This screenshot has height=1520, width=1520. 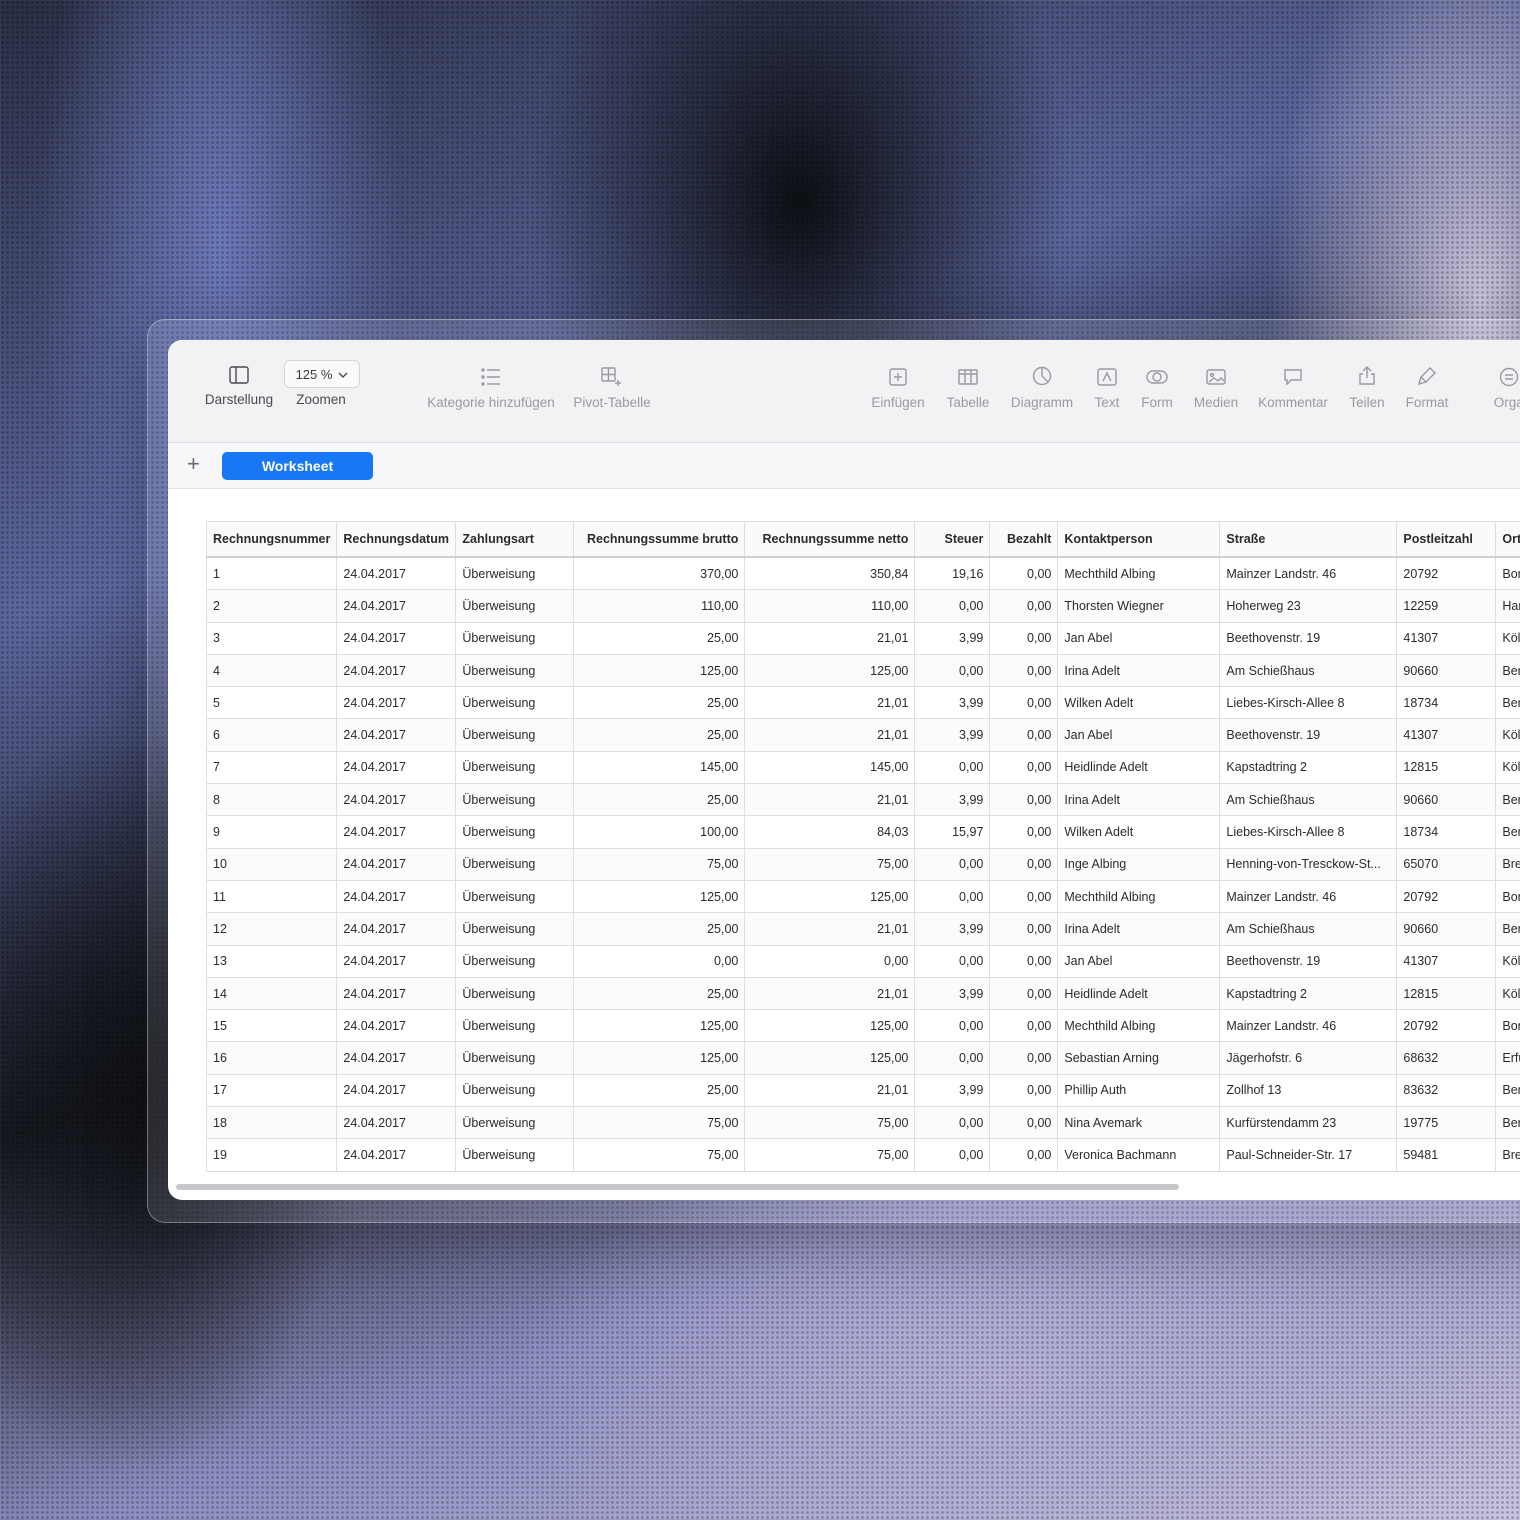 I want to click on table-cell: 65070, so click(x=1446, y=864).